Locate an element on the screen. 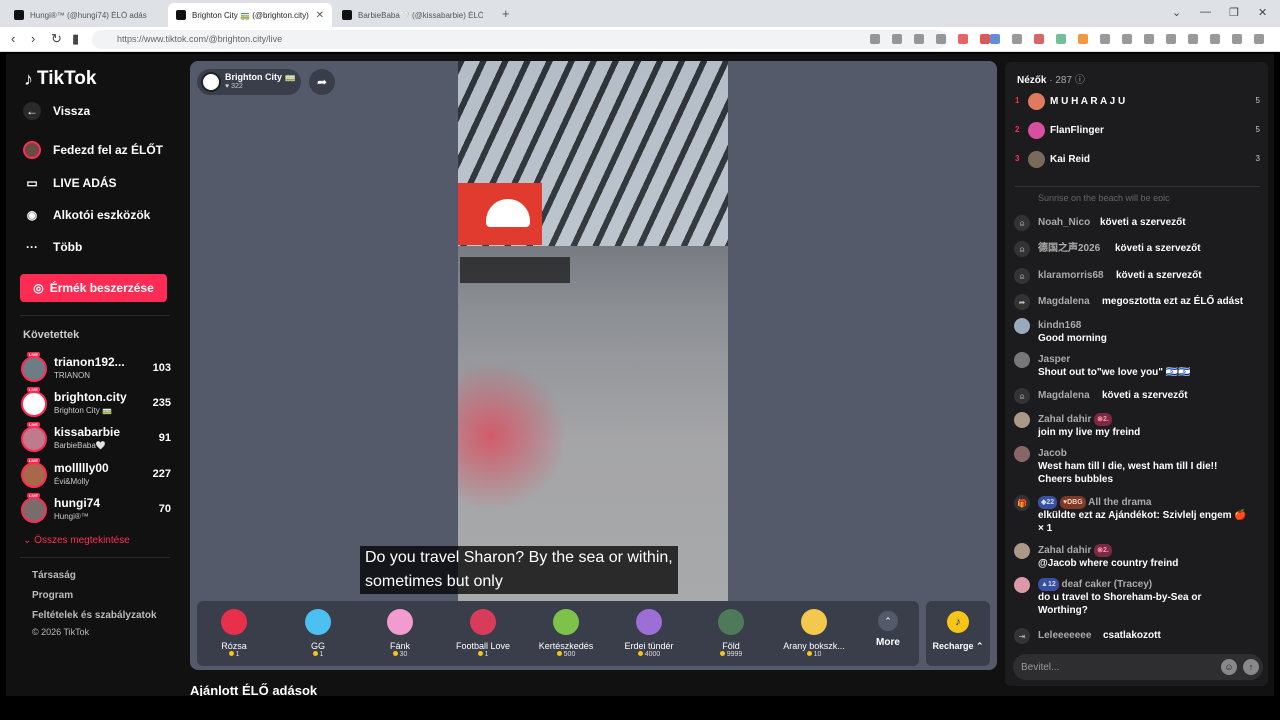  chevron-down-icon: ⌄ is located at coordinates (29, 540).